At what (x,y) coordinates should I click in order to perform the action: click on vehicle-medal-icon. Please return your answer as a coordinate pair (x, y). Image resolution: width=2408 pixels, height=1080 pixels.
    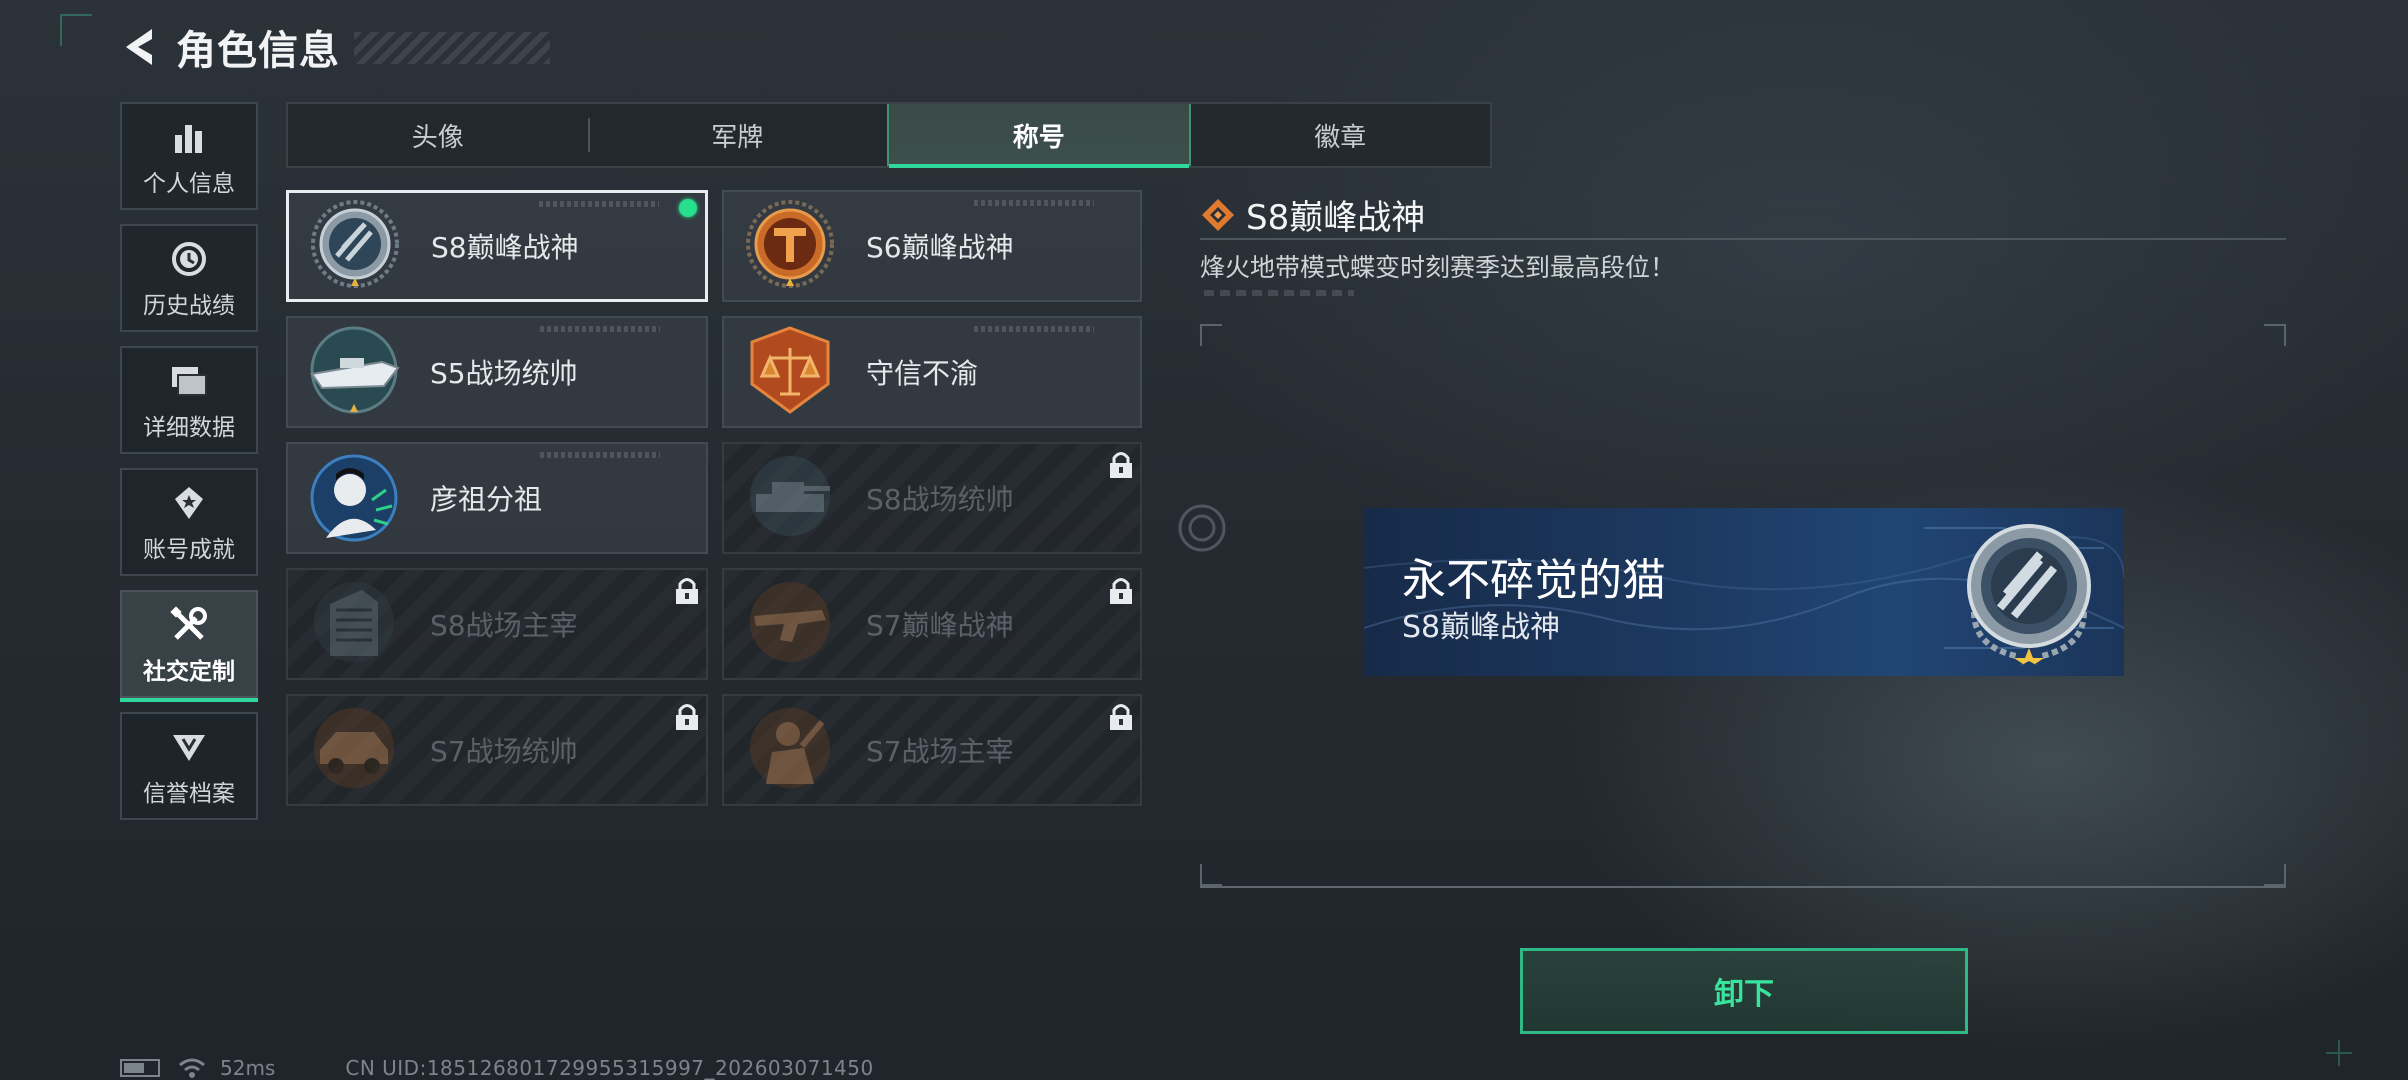
    Looking at the image, I should click on (354, 748).